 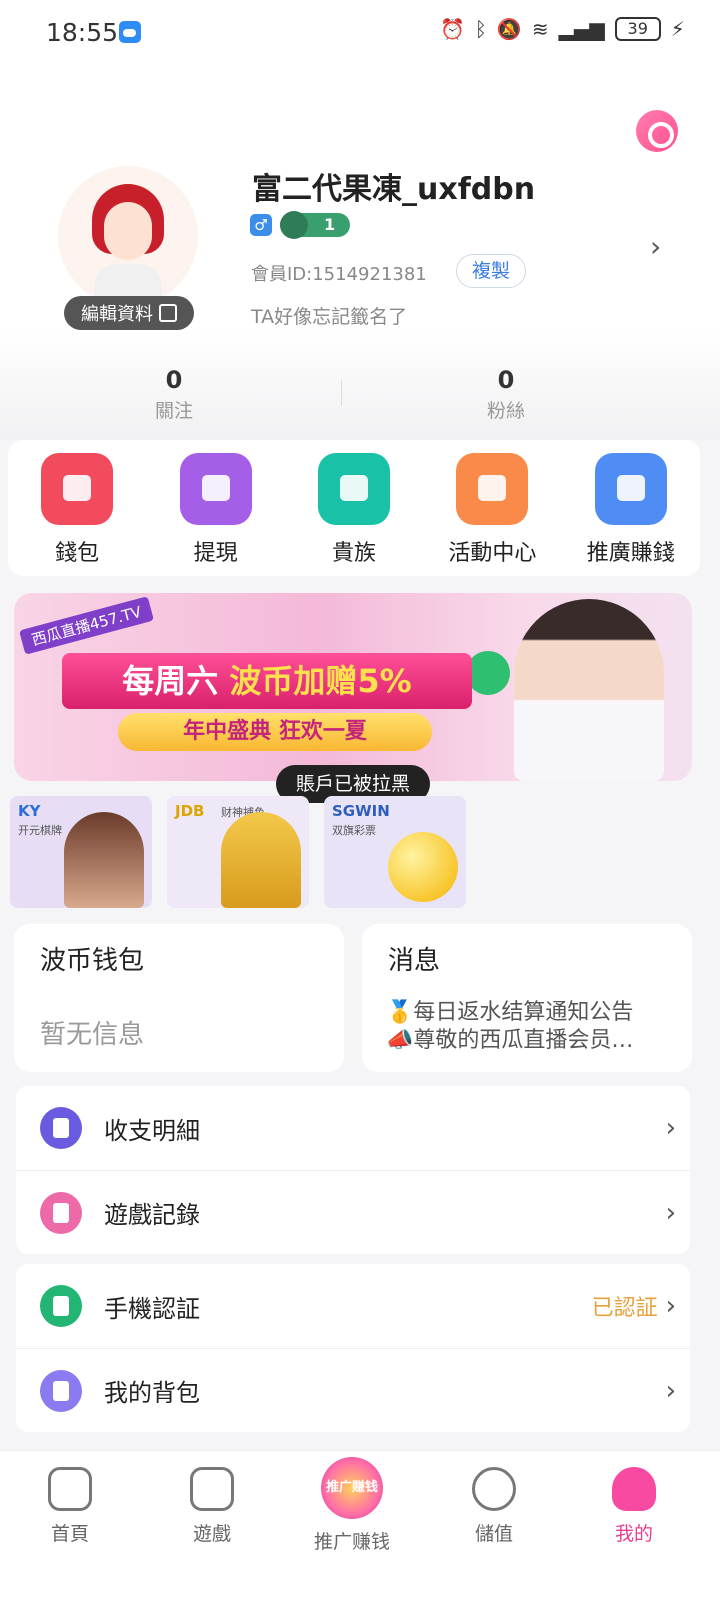 What do you see at coordinates (152, 1215) in the screenshot?
I see `menu-label: 遊戲記錄` at bounding box center [152, 1215].